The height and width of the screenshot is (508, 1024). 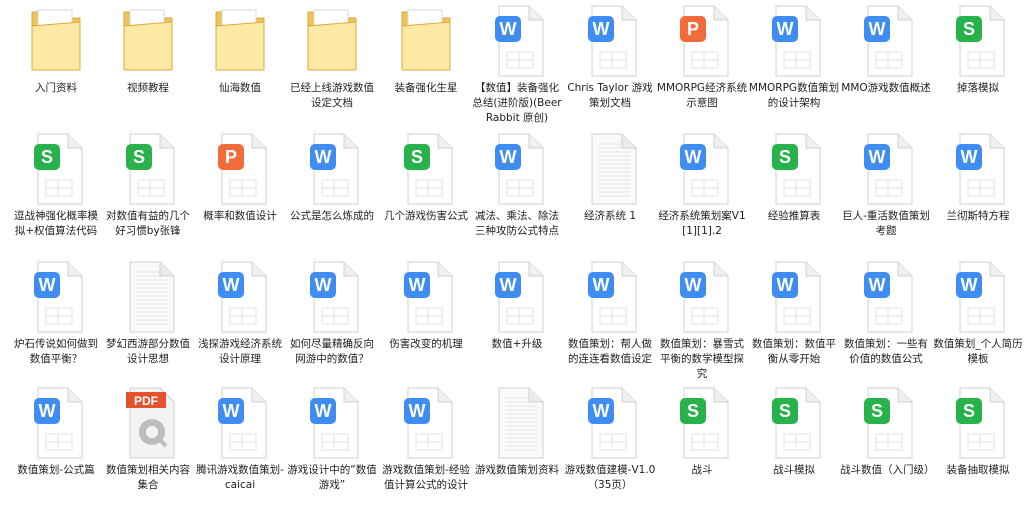 I want to click on file-name: 概率和数值设计, so click(x=240, y=216).